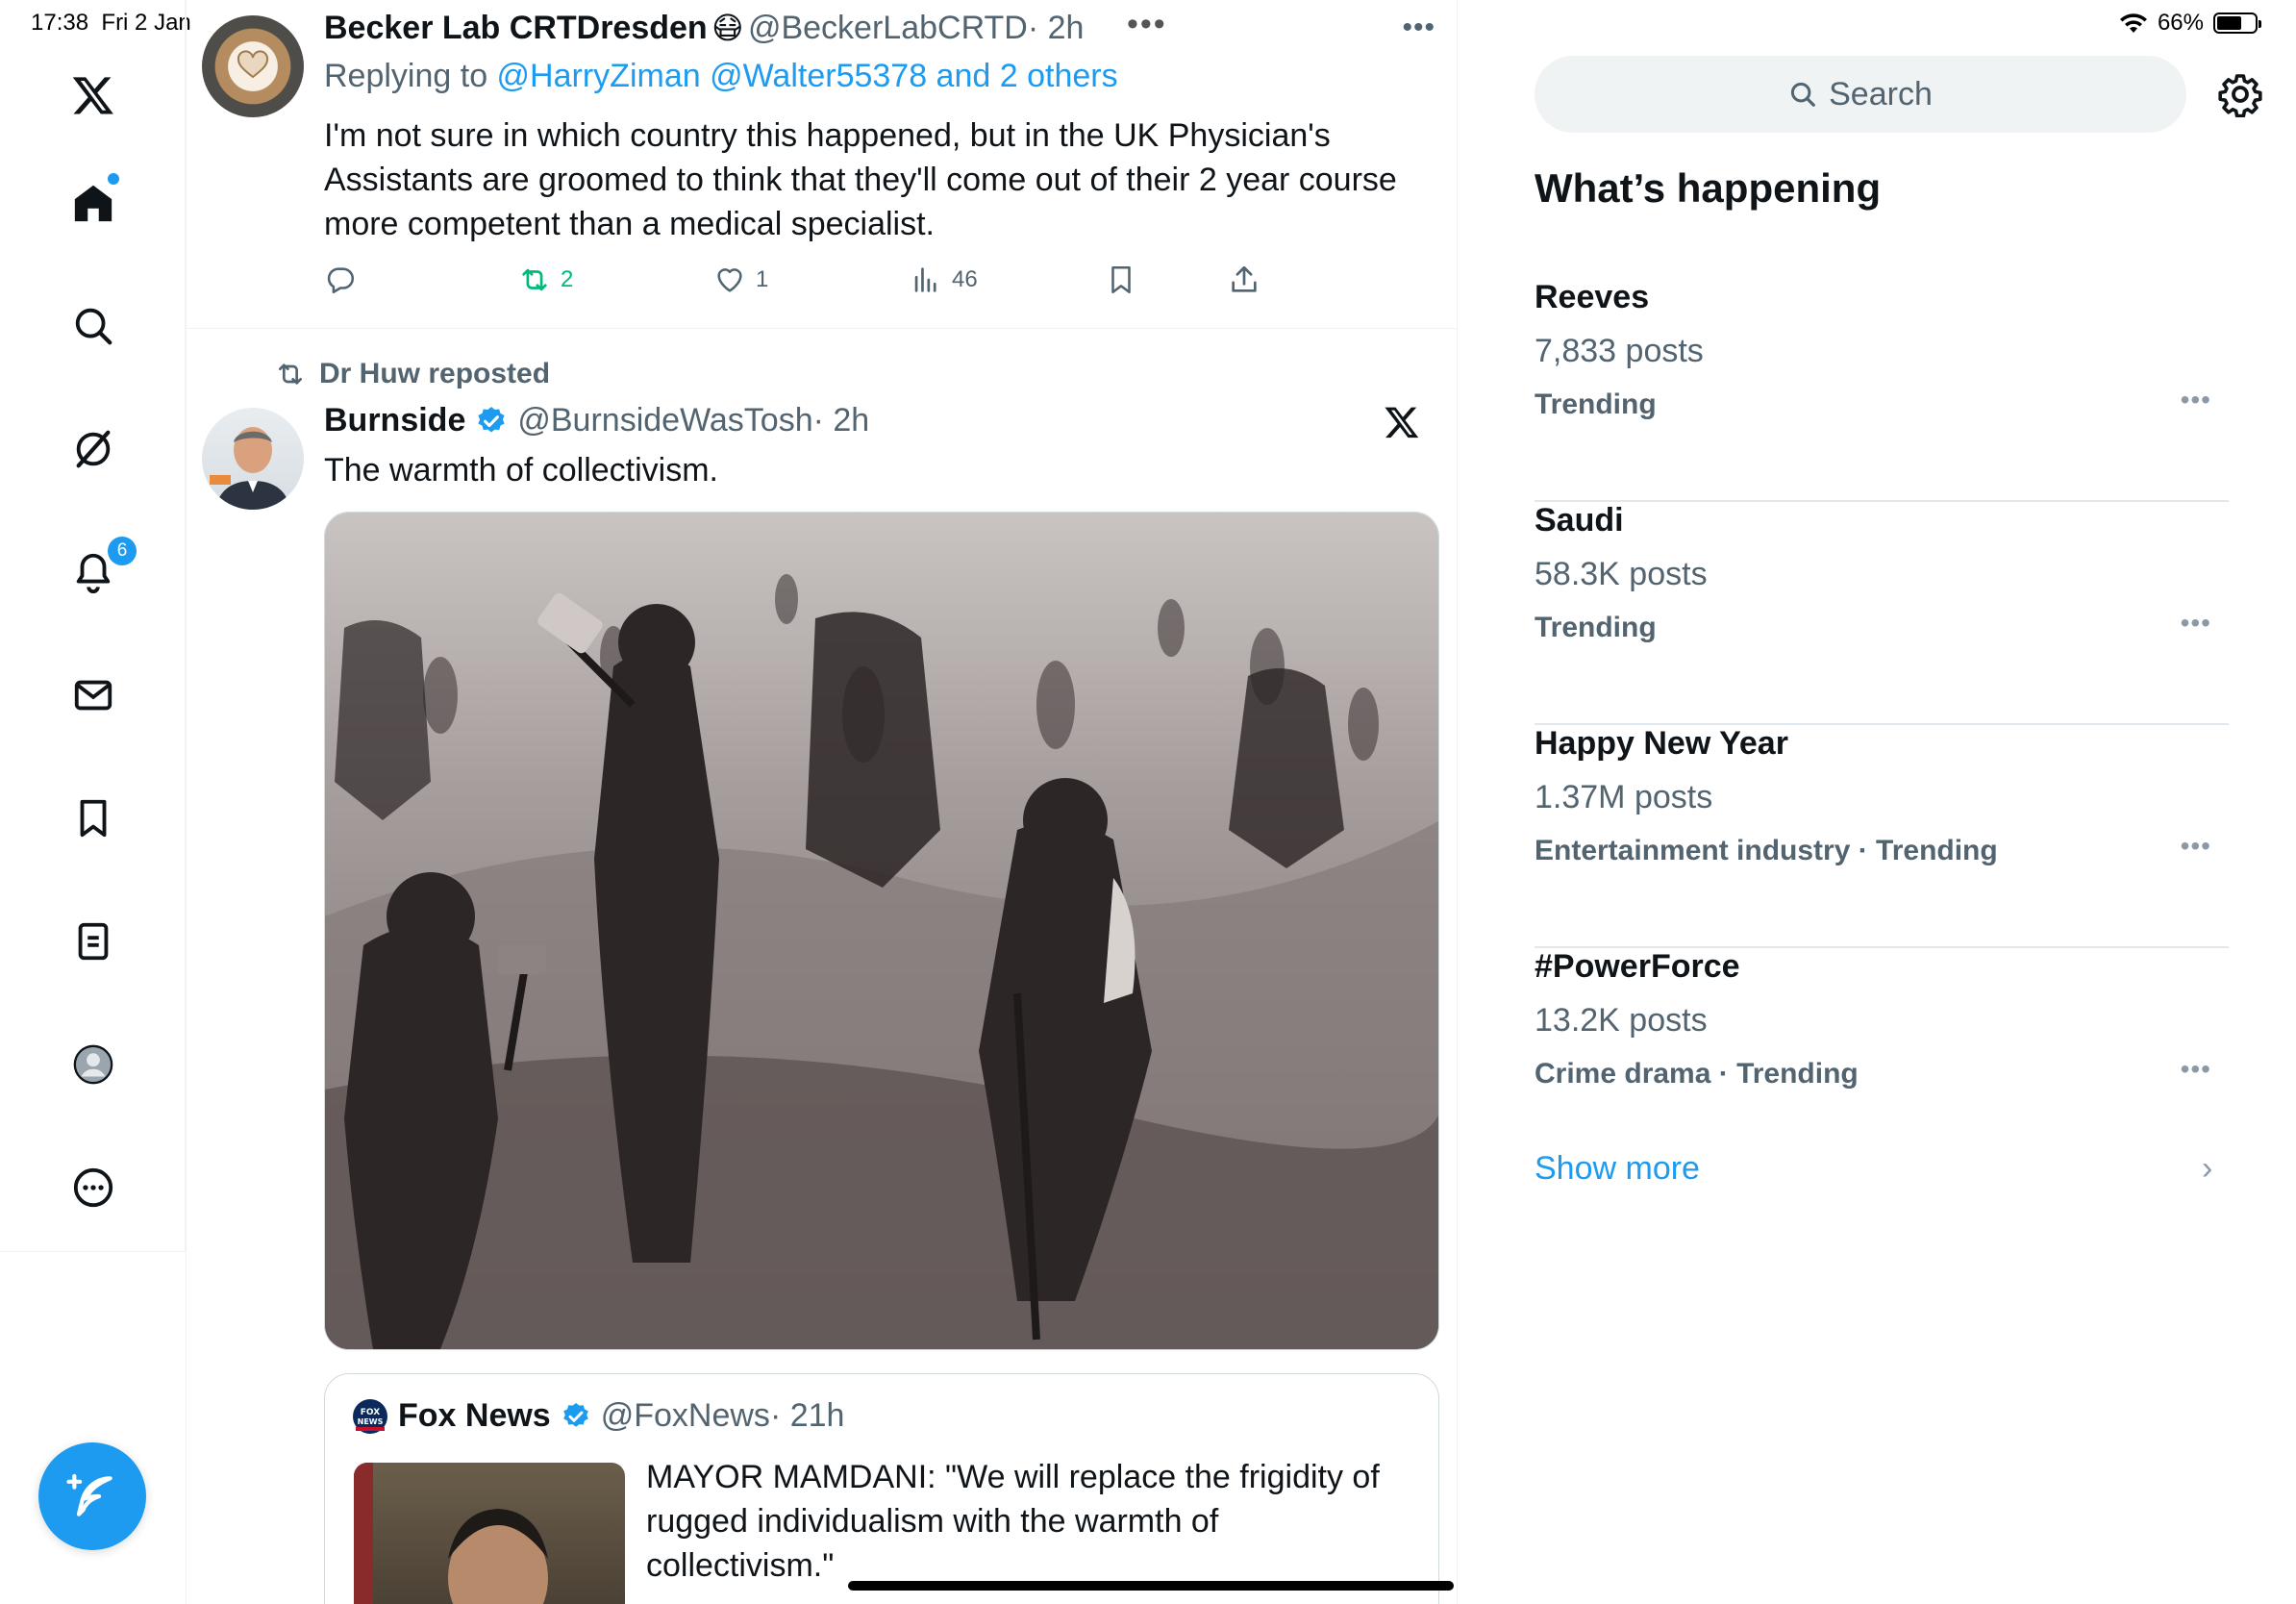 The height and width of the screenshot is (1604, 2296). I want to click on quoted-tweet-header: FOX NEWS Fox News @FoxNews· 21h, so click(598, 1416).